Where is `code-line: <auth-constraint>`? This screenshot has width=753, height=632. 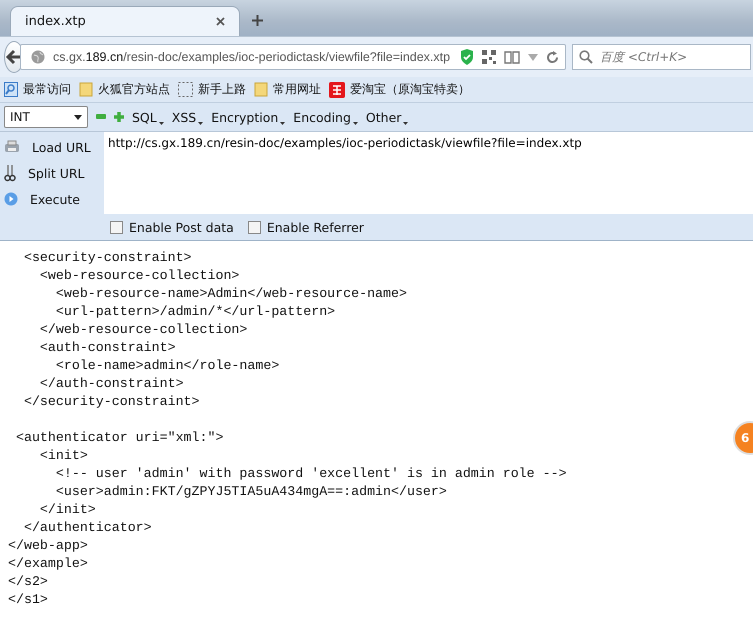 code-line: <auth-constraint> is located at coordinates (107, 347).